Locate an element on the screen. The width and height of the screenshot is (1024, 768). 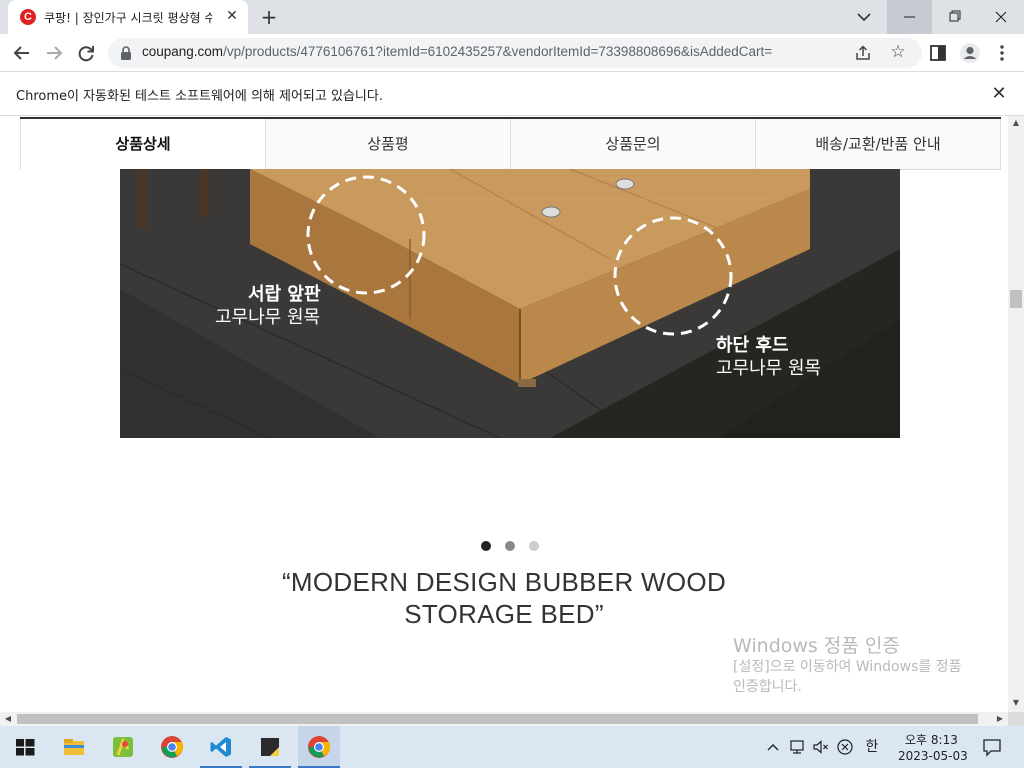
chrome-icon is located at coordinates (172, 747).